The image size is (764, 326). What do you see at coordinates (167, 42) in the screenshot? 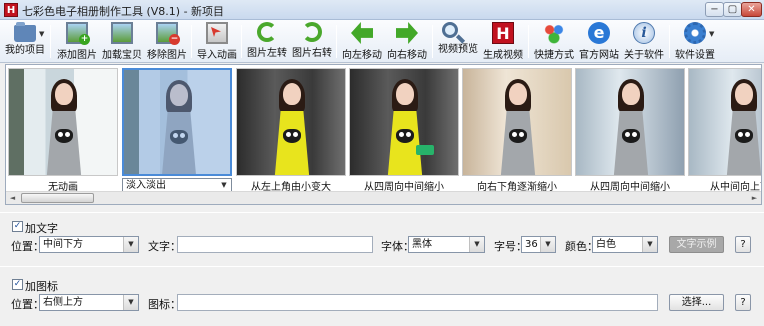
I see `remove-image-button: − 移除图片` at bounding box center [167, 42].